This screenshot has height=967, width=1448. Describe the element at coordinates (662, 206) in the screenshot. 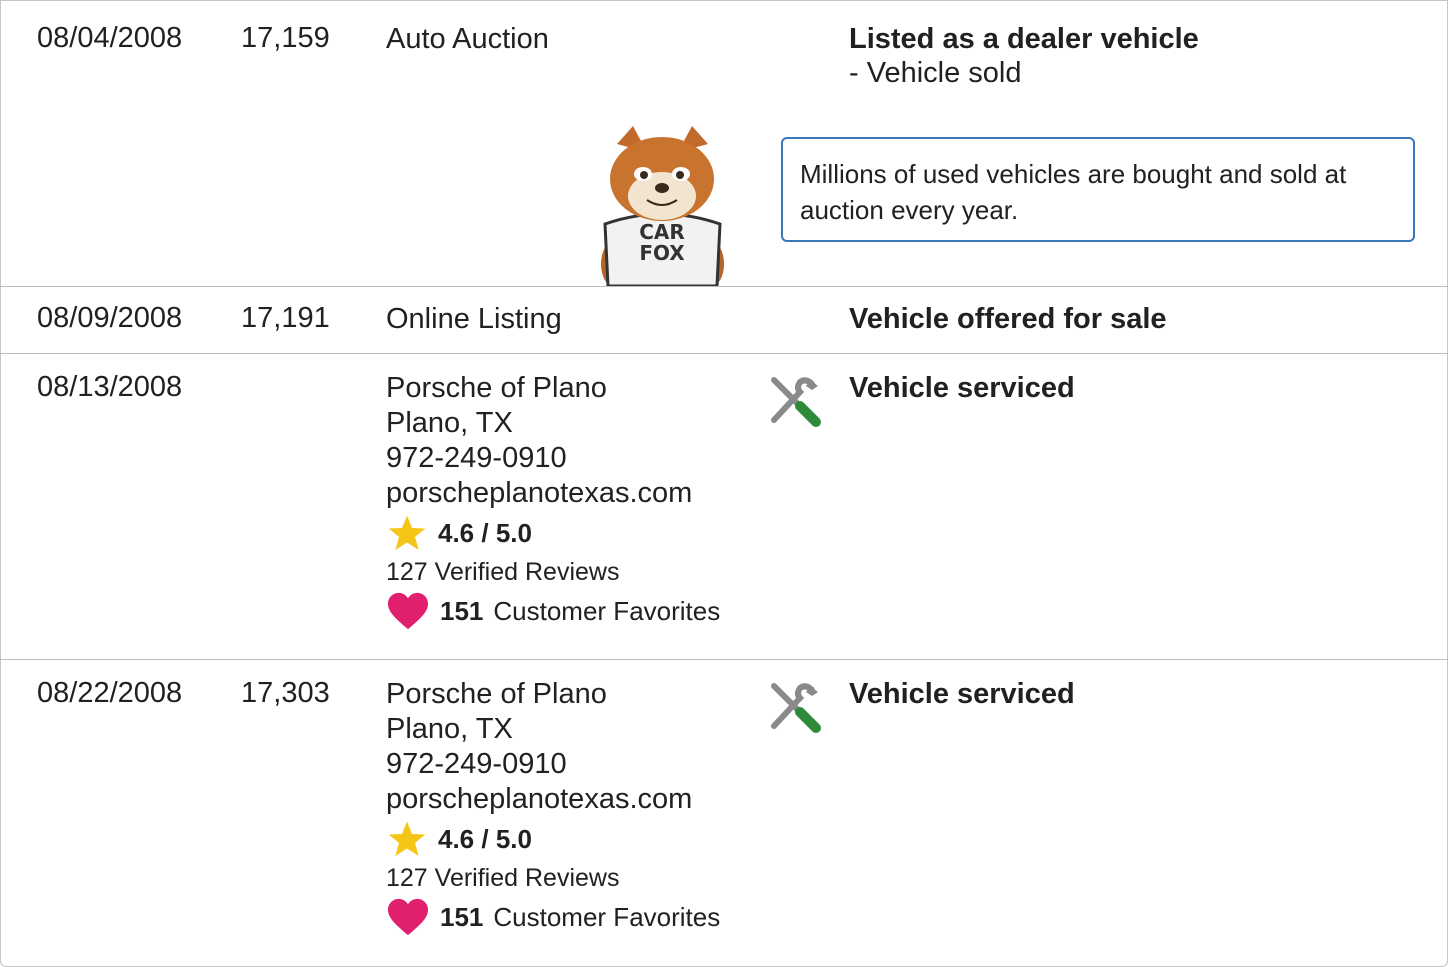

I see `carfox-mascot-icon: CAR FOX` at that location.